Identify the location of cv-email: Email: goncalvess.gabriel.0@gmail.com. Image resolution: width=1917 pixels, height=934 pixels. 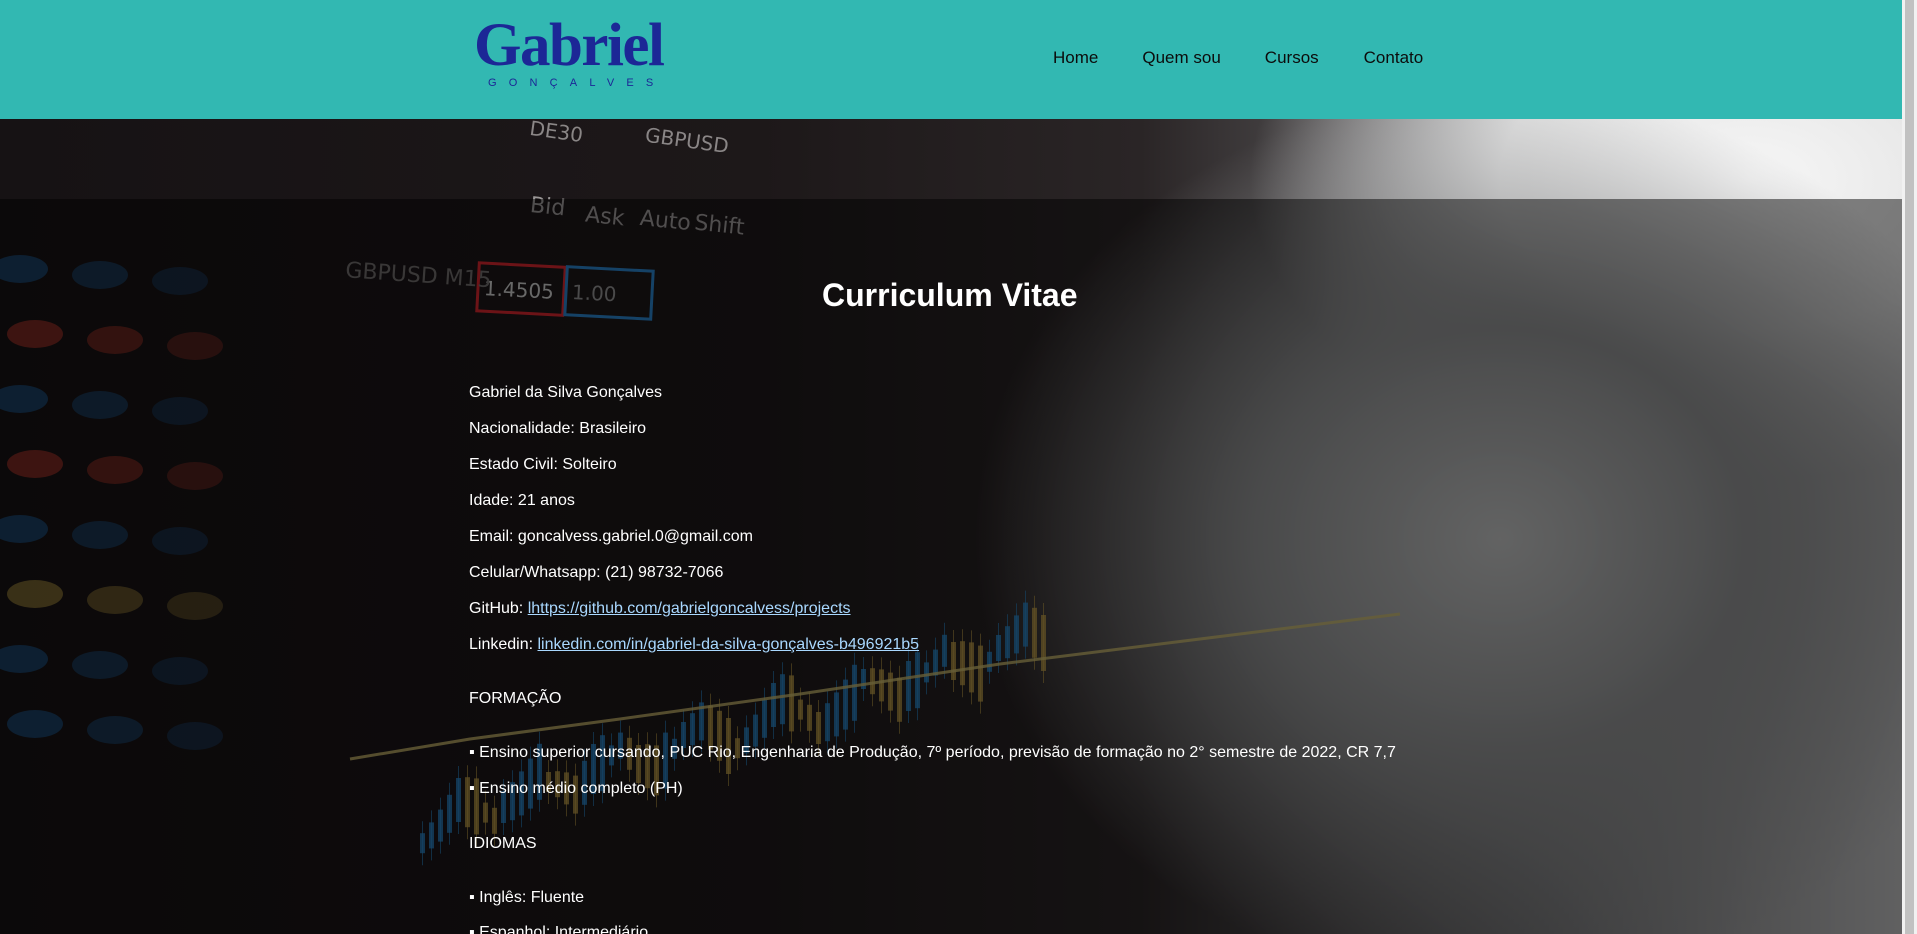
(611, 536).